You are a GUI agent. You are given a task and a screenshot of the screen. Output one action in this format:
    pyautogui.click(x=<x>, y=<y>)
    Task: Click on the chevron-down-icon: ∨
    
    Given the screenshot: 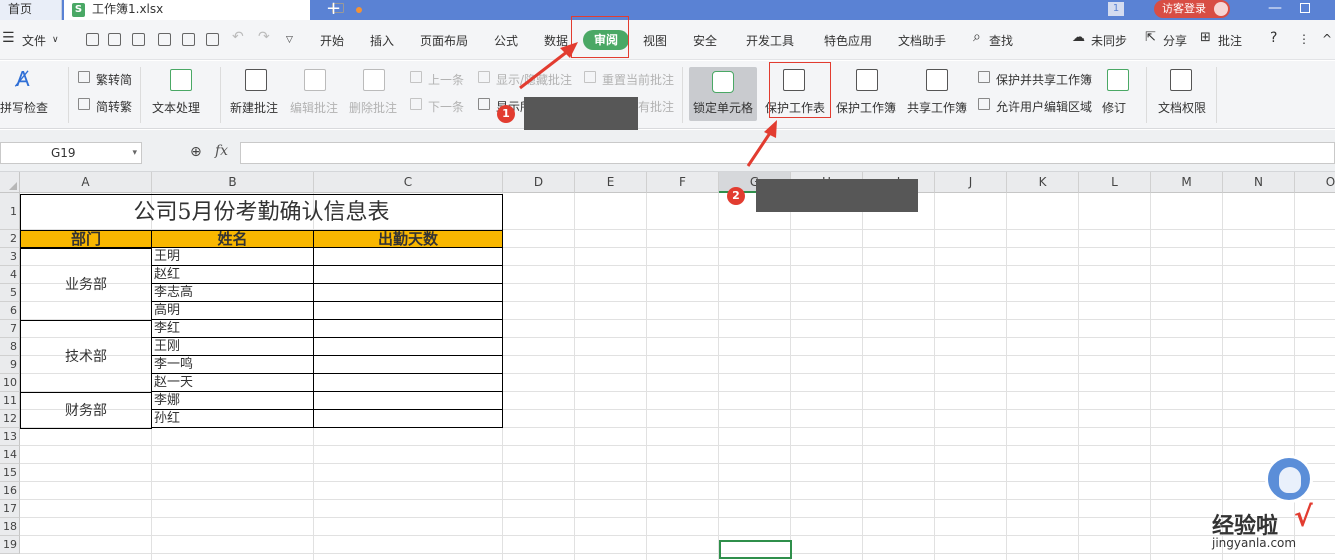 What is the action you would take?
    pyautogui.click(x=55, y=40)
    